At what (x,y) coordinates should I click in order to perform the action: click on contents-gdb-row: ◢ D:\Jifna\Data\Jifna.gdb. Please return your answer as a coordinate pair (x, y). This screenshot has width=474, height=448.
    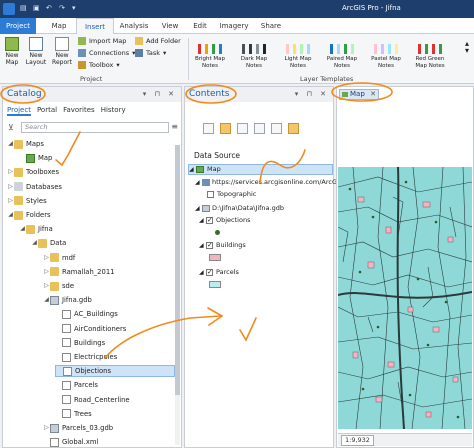
    Looking at the image, I should click on (239, 208).